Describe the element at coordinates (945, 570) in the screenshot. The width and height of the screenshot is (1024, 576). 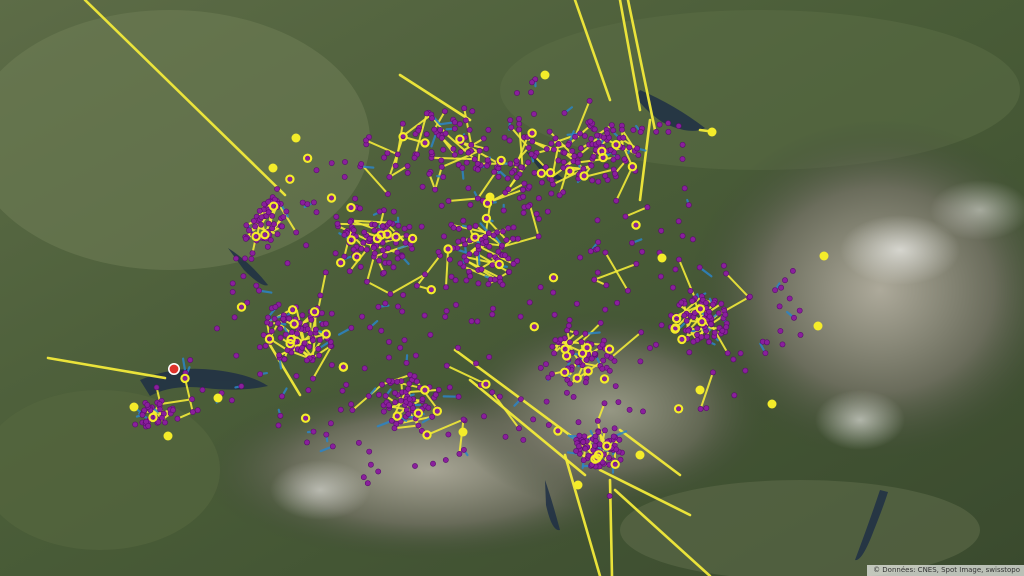
I see `map-attribution: © Données: CNES, Spot Image, swisstopo` at that location.